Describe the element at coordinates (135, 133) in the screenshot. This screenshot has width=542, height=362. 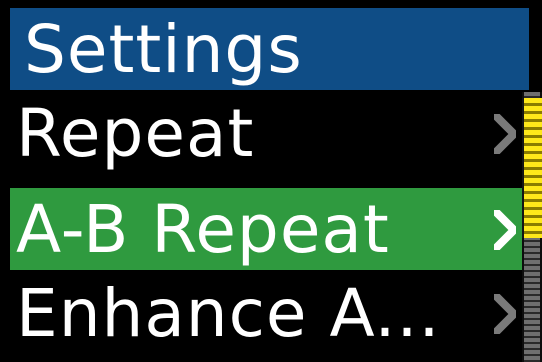
I see `menu-item-label: Repeat` at that location.